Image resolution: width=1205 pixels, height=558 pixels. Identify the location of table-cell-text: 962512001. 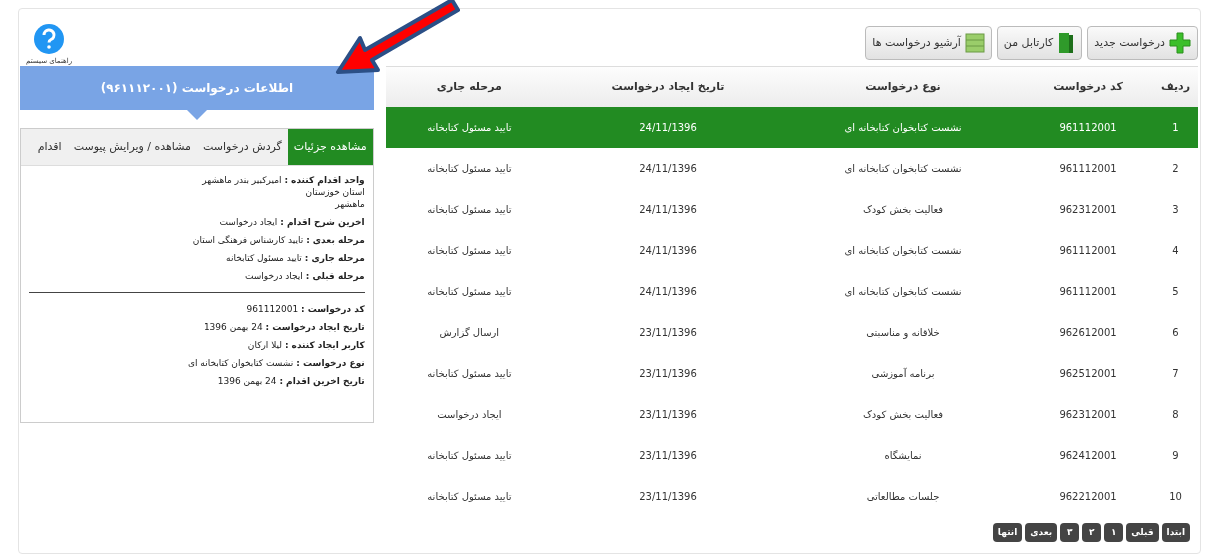
(1088, 374).